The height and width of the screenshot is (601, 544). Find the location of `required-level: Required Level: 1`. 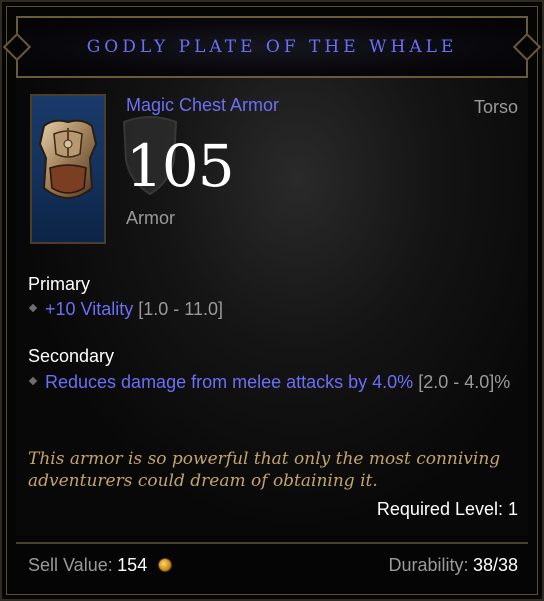

required-level: Required Level: 1 is located at coordinates (447, 509).